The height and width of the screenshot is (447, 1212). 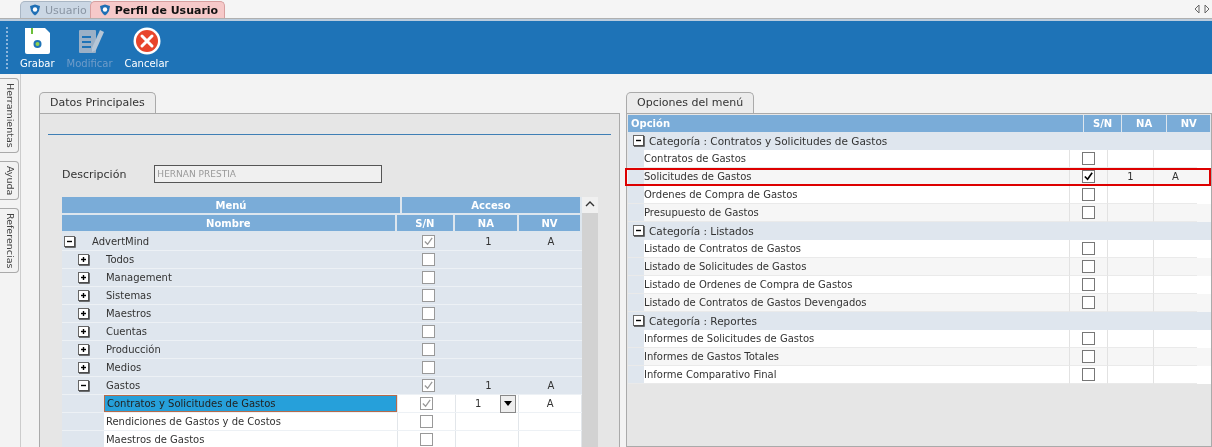 I want to click on scroll-arrows-icon, so click(x=1202, y=9).